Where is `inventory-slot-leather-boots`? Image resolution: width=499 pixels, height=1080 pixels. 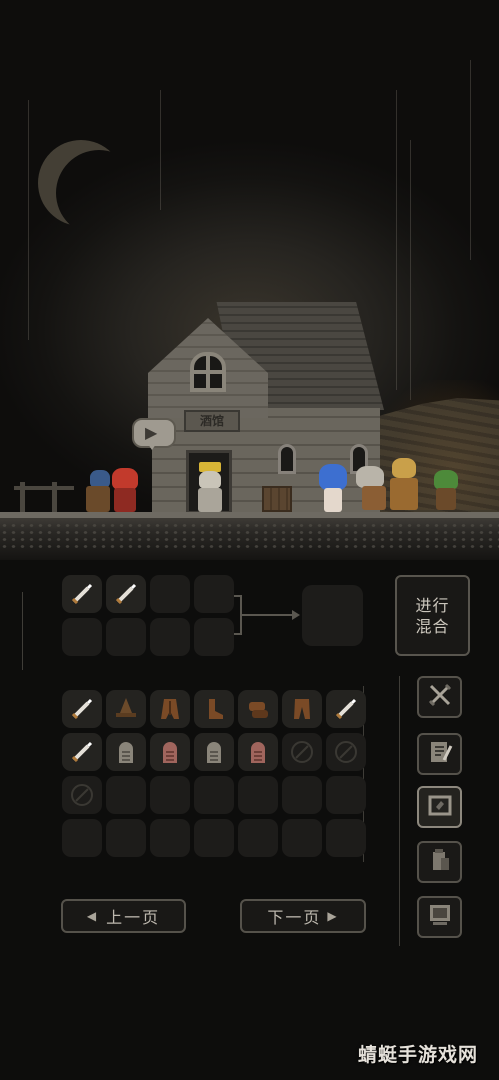
inventory-slot-leather-boots is located at coordinates (214, 709).